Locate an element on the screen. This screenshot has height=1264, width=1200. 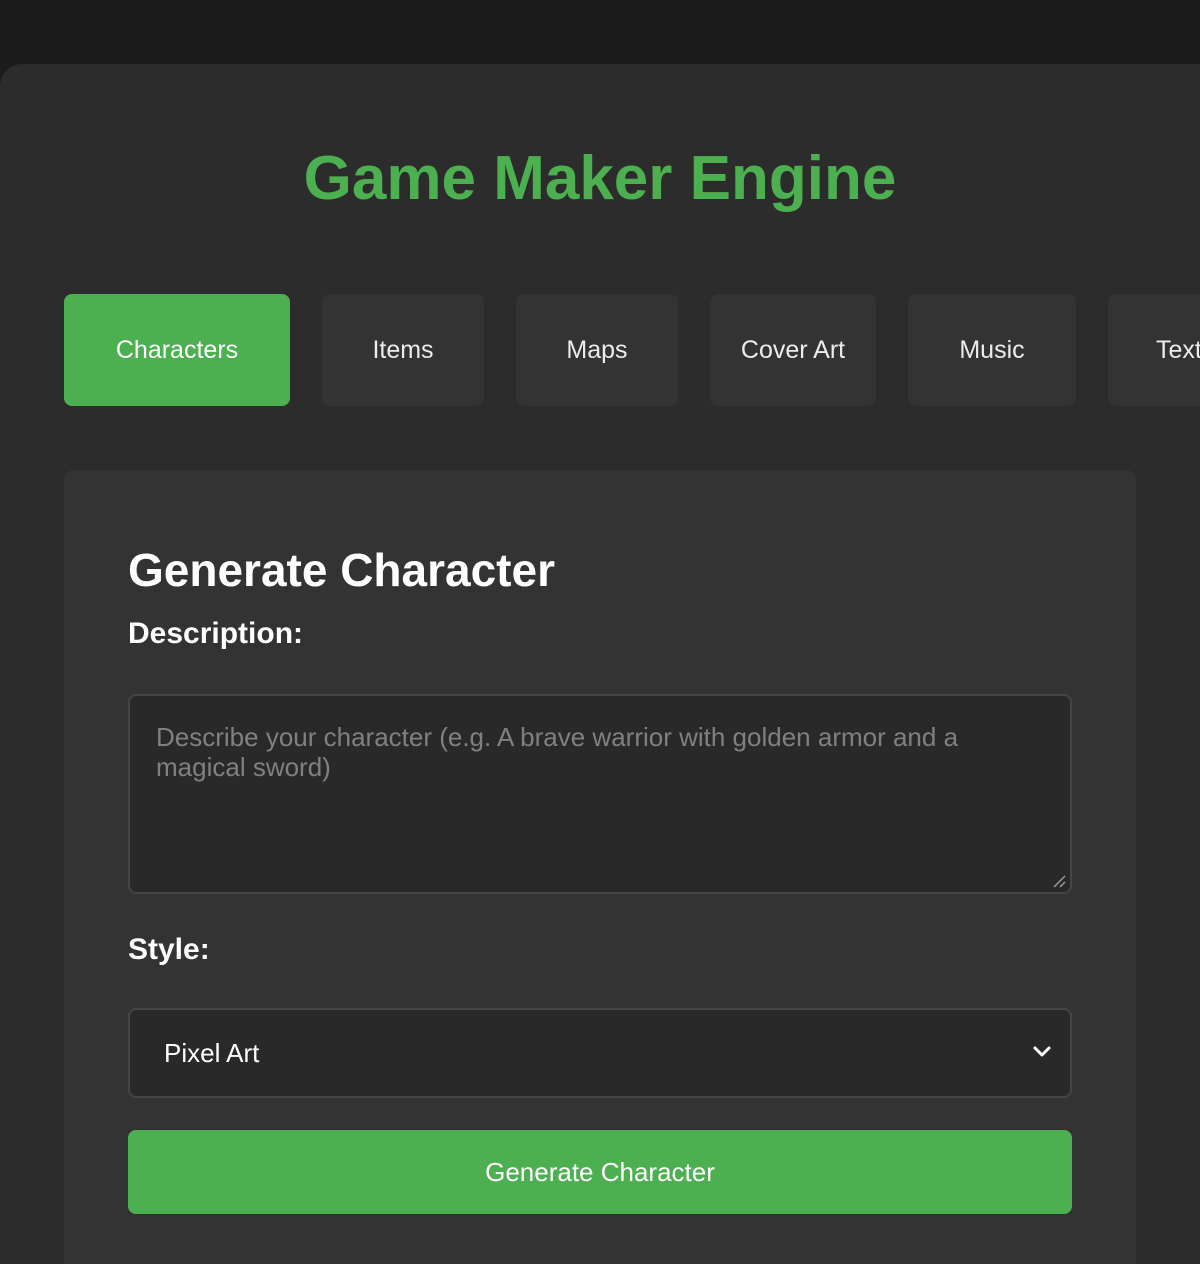
tab-maps: Maps is located at coordinates (597, 350).